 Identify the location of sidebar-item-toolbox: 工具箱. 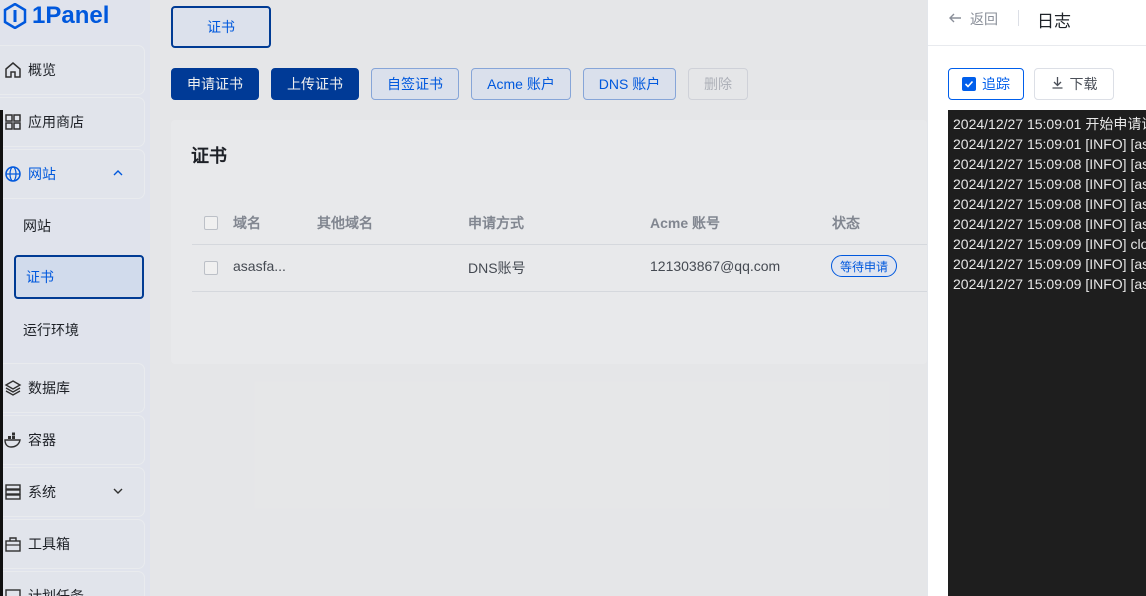
(72, 544).